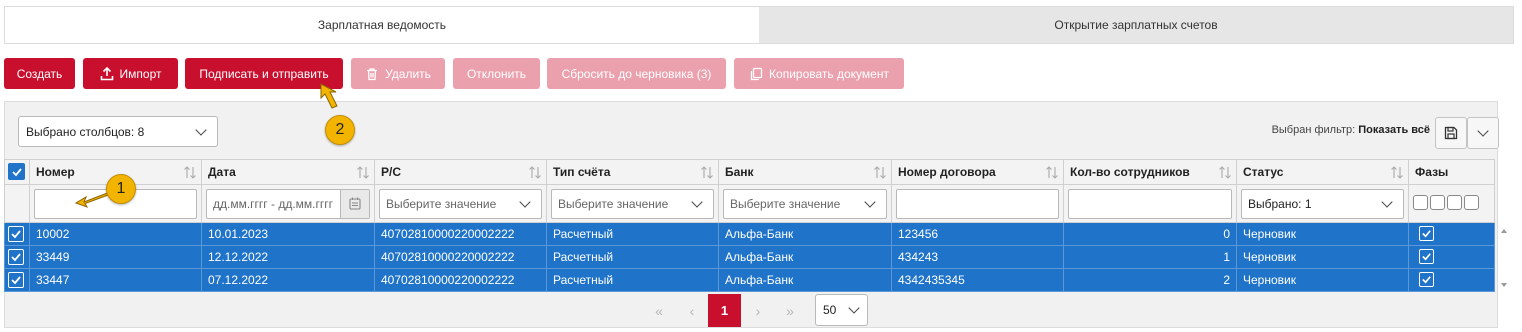  What do you see at coordinates (288, 280) in the screenshot?
I see `cell-date: 07.12.2022` at bounding box center [288, 280].